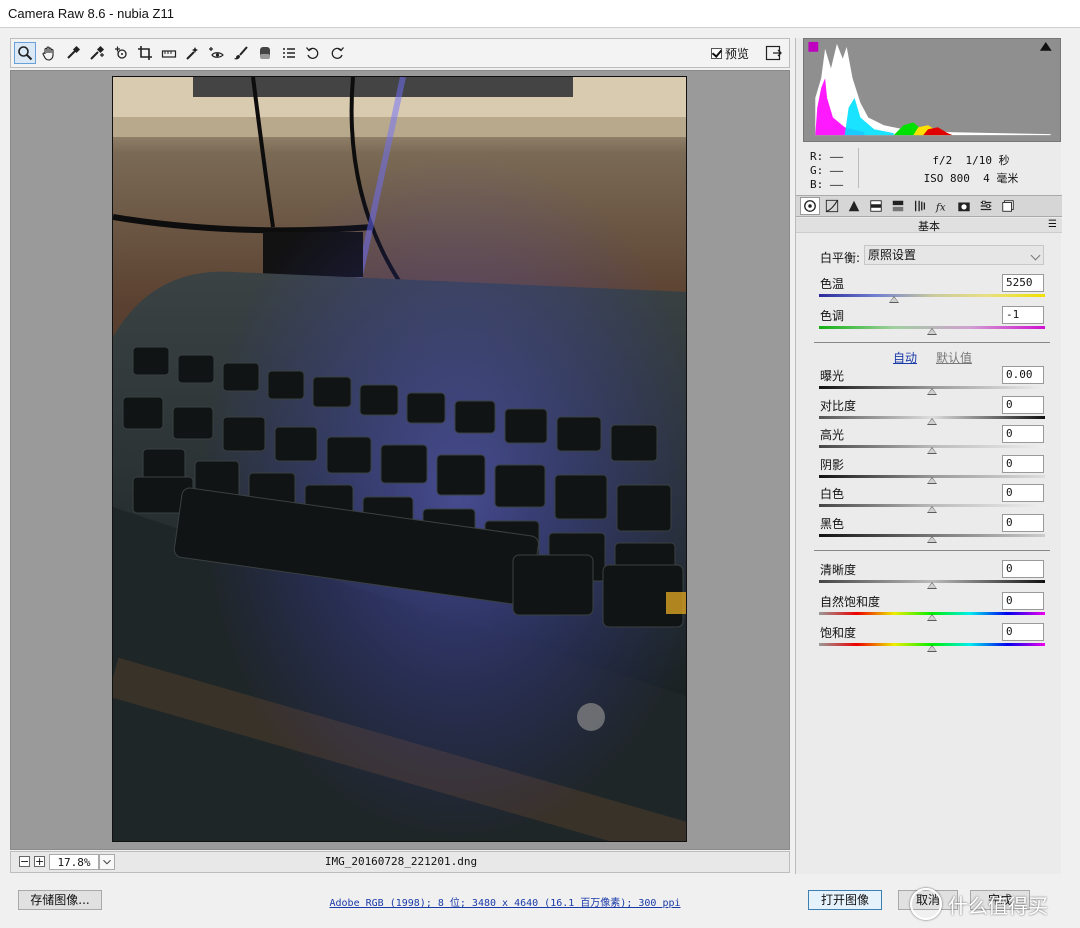 This screenshot has width=1080, height=928. I want to click on temperature-value-field: 5250, so click(1023, 283).